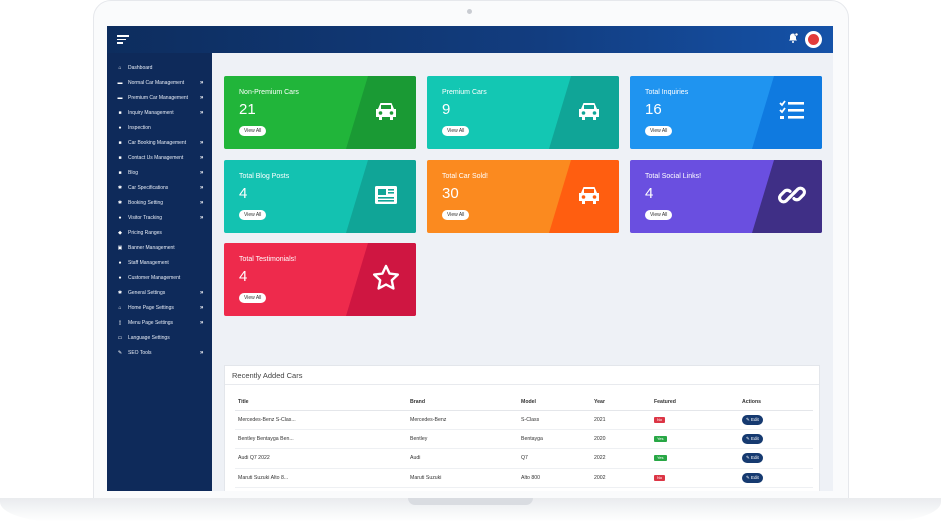 This screenshot has height=522, width=941. I want to click on card-value: 4, so click(243, 276).